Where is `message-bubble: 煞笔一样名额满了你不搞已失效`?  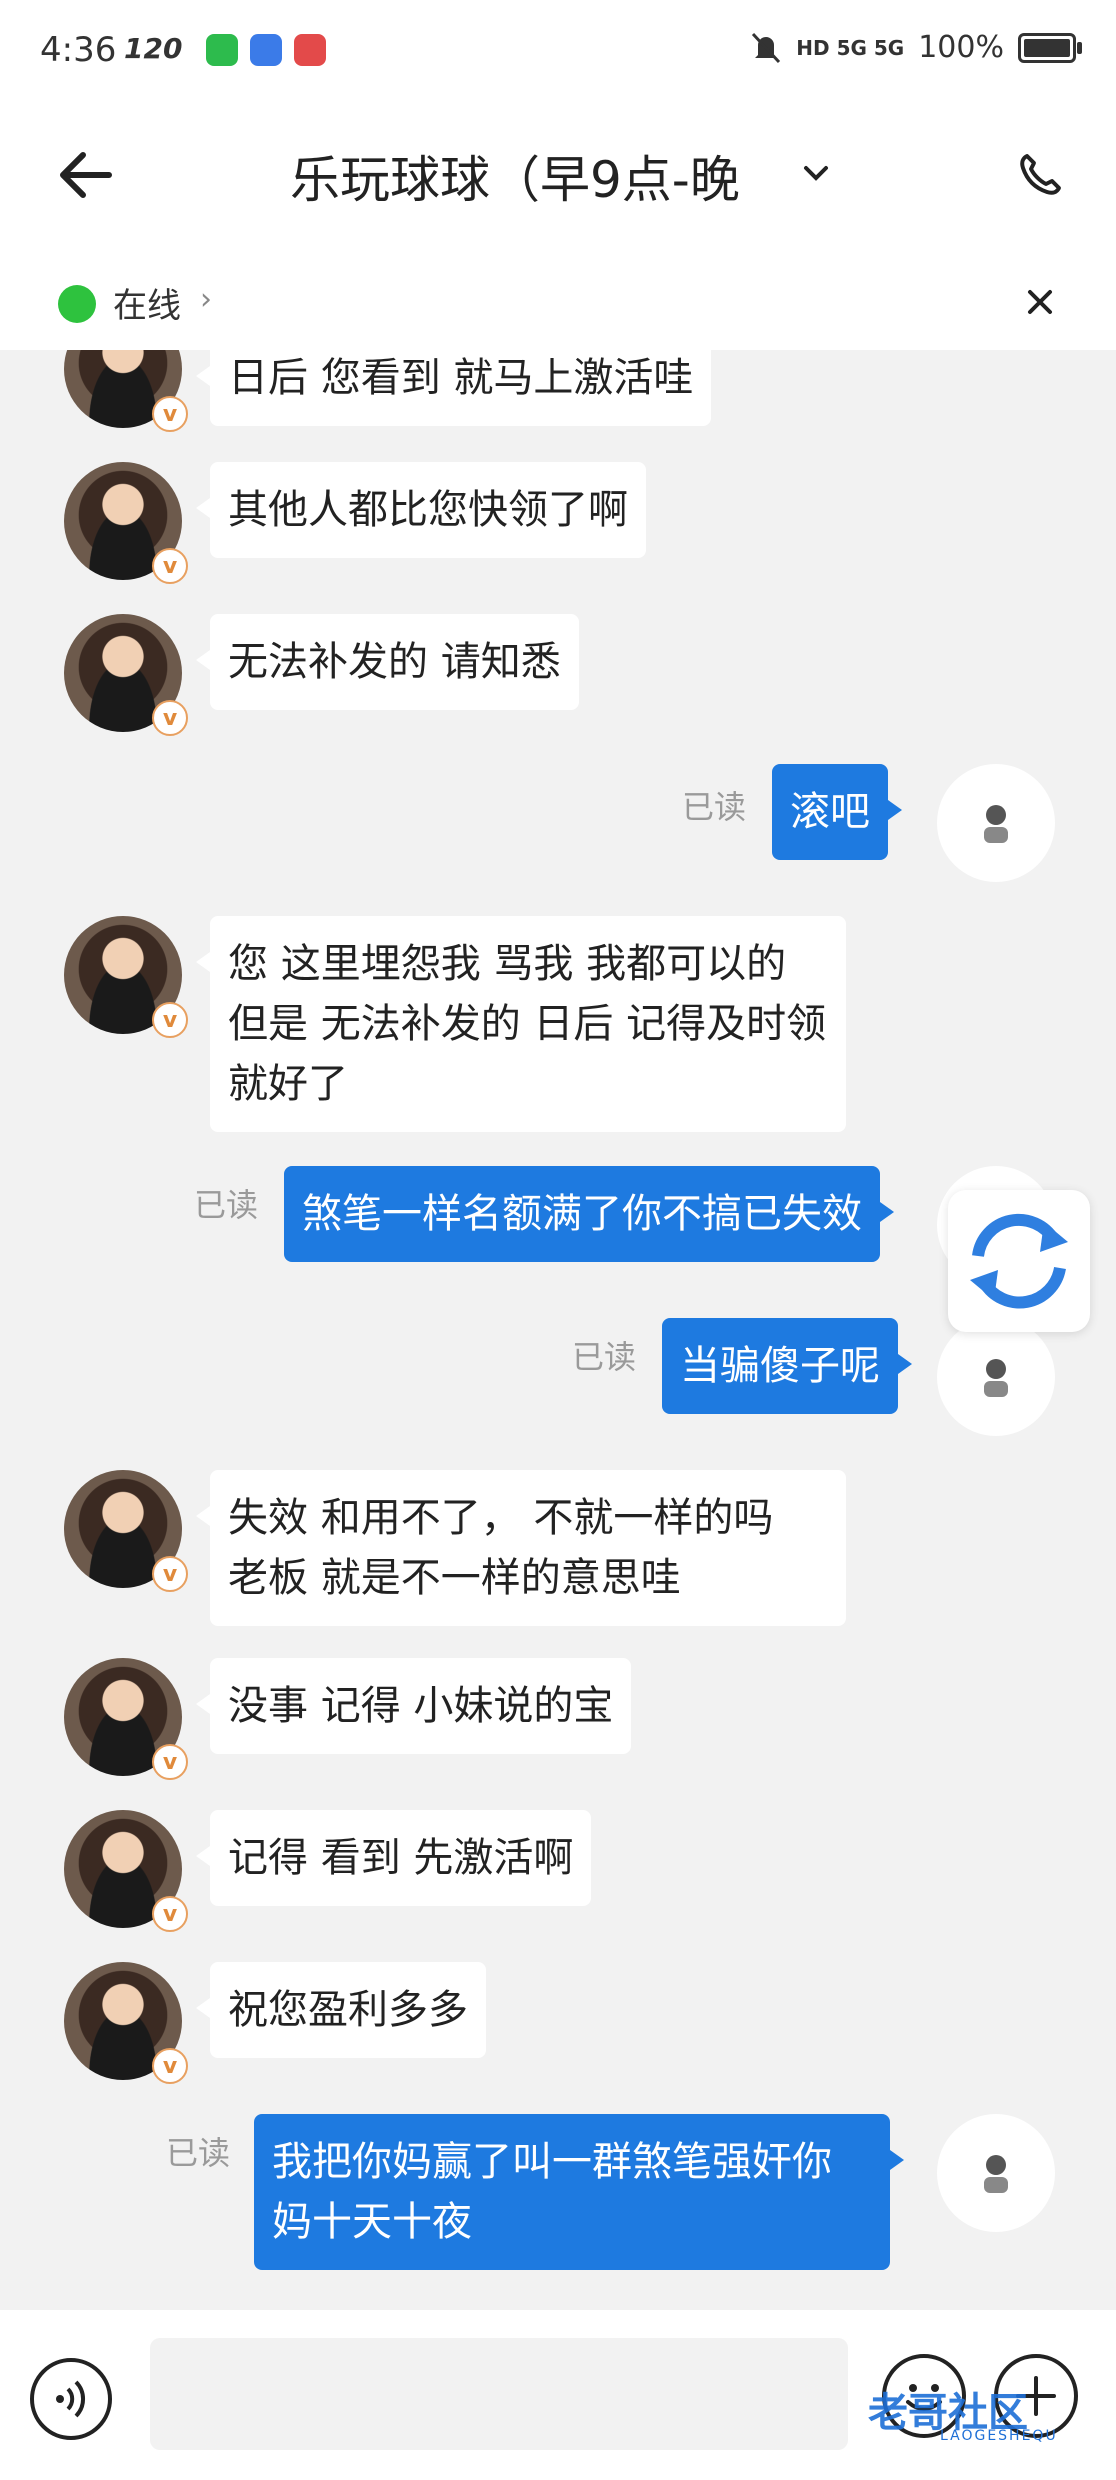 message-bubble: 煞笔一样名额满了你不搞已失效 is located at coordinates (589, 1214).